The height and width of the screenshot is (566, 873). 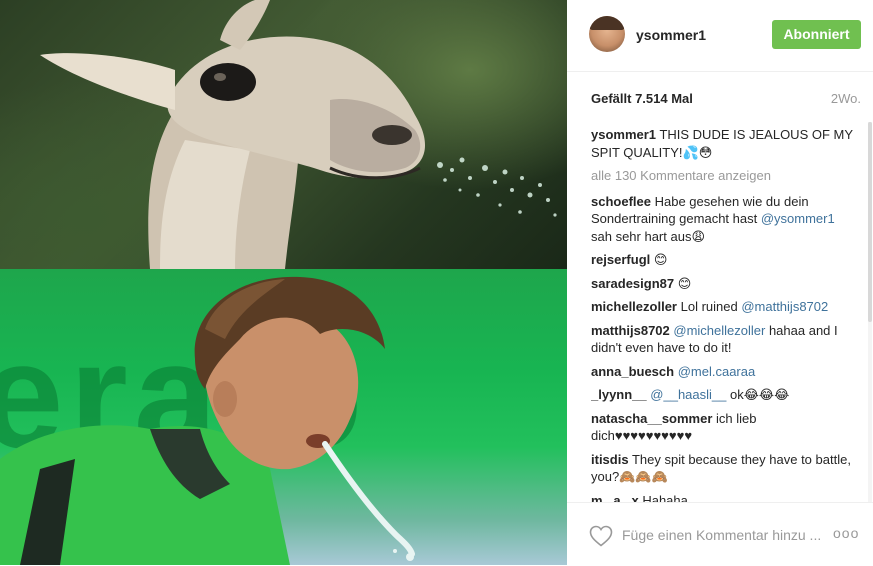 I want to click on likes-count: Gefällt 7.514 Mal, so click(x=642, y=98).